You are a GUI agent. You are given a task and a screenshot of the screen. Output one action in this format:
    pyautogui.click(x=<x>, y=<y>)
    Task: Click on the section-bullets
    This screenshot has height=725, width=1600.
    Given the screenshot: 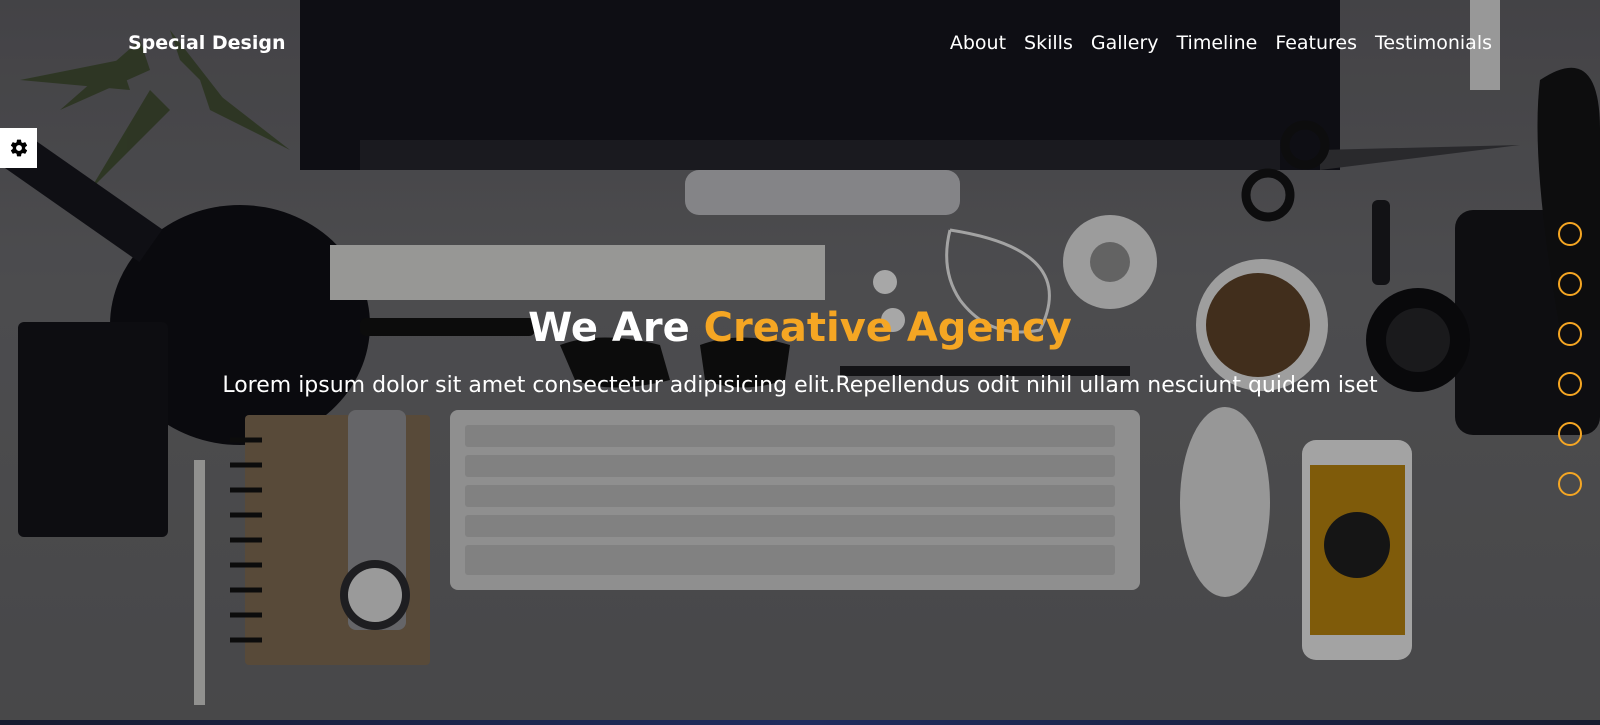 What is the action you would take?
    pyautogui.click(x=1570, y=372)
    